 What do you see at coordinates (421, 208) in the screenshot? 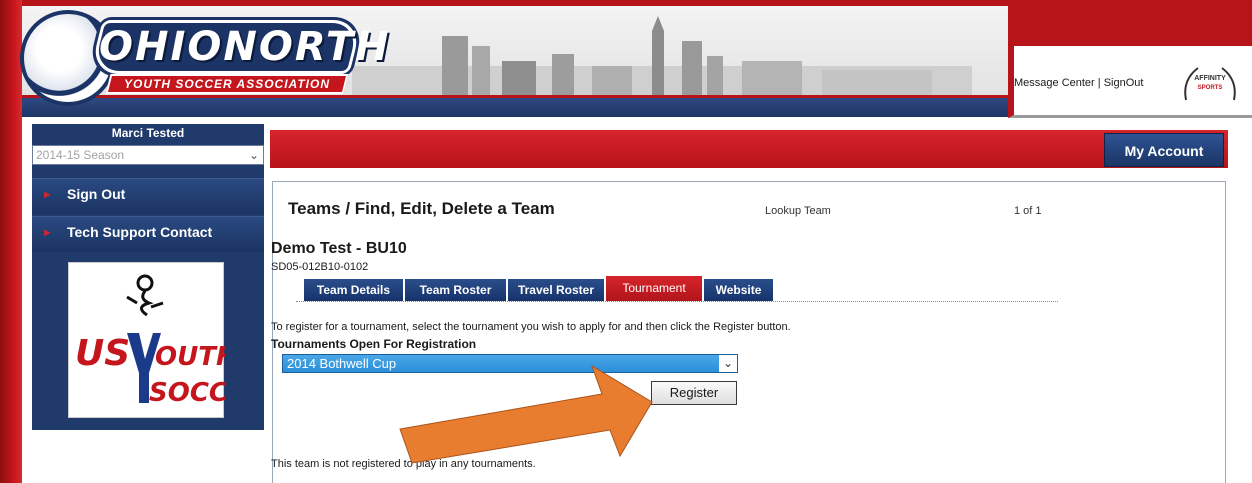
I see `page-title: Teams / Find, Edit, Delete a Team` at bounding box center [421, 208].